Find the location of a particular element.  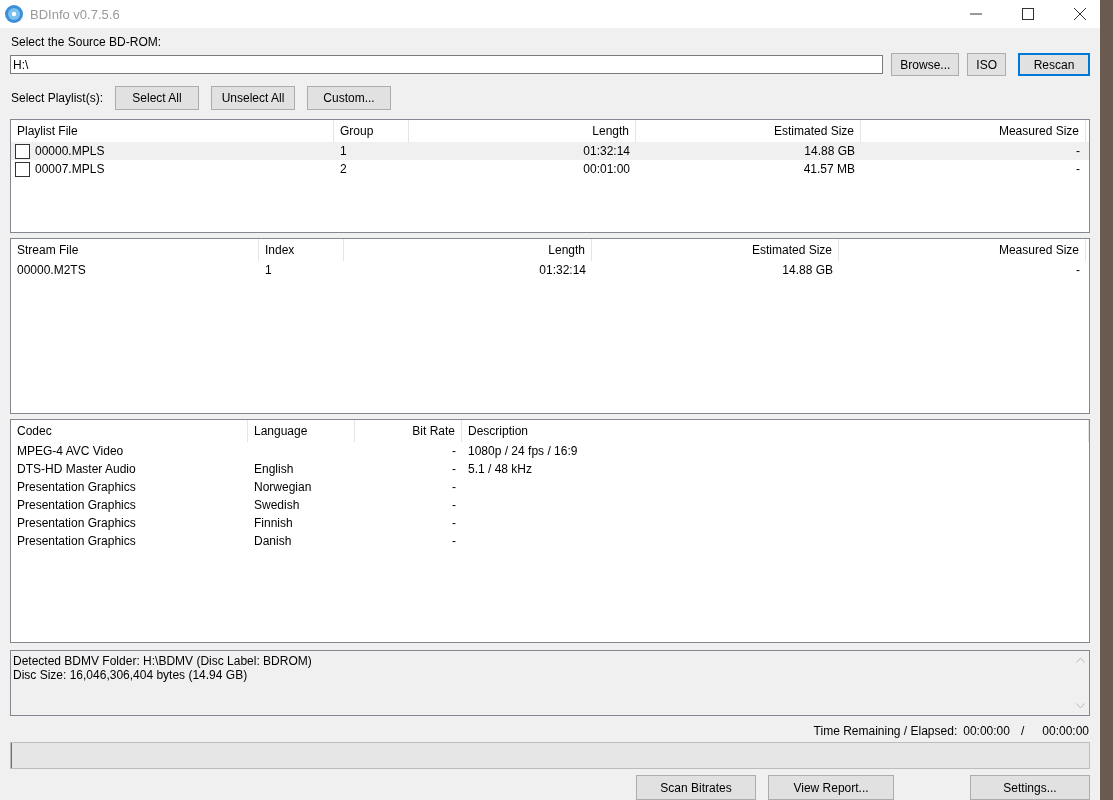

table-cell-text: 00000.M2TS is located at coordinates (51, 270).